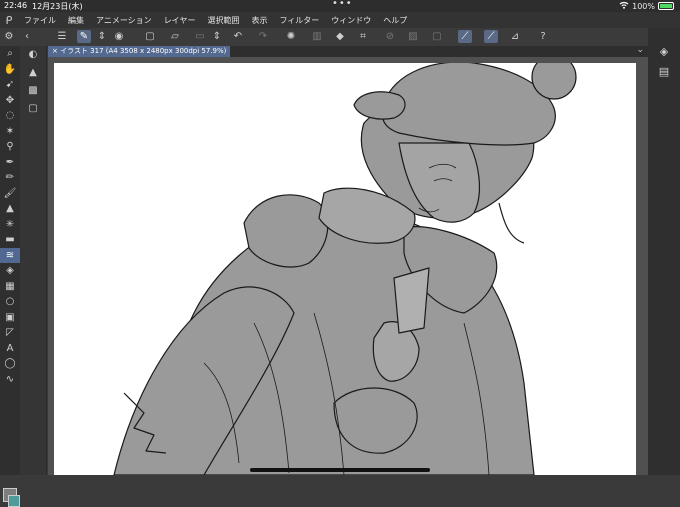 Image resolution: width=680 pixels, height=507 pixels. I want to click on battery-level, so click(666, 6).